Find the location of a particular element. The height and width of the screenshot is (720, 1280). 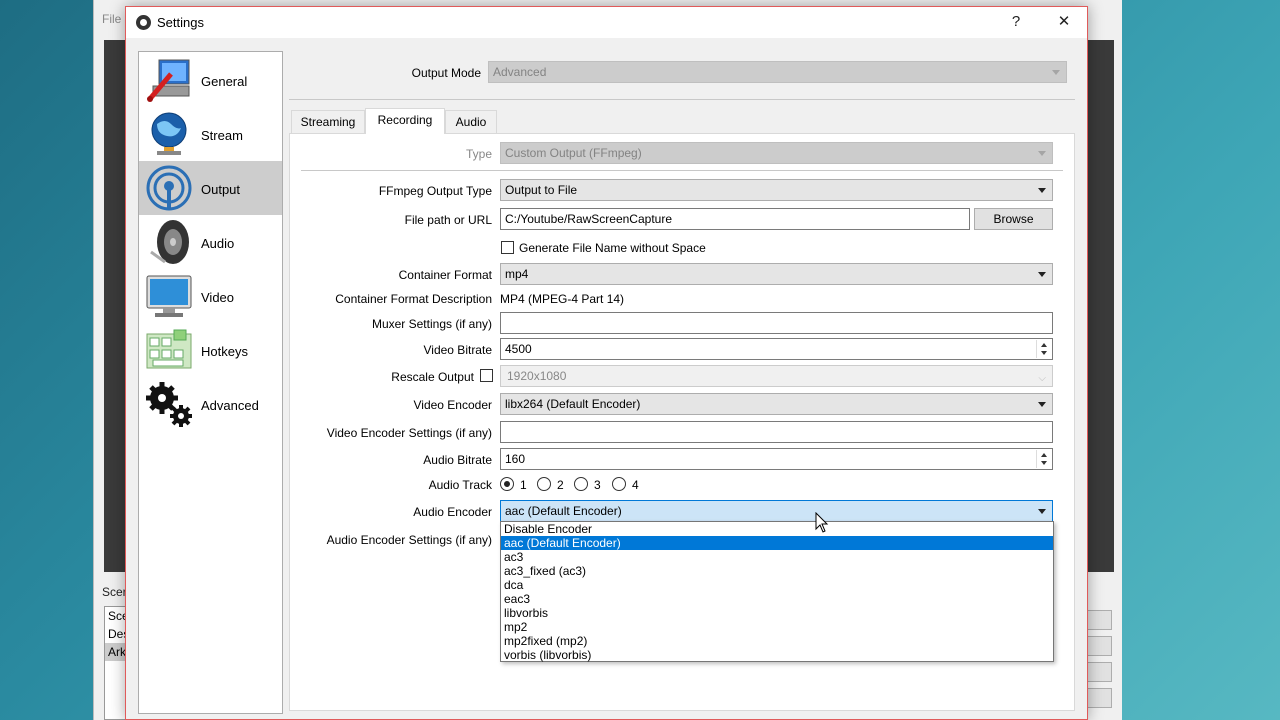

category-output: Output is located at coordinates (210, 188).